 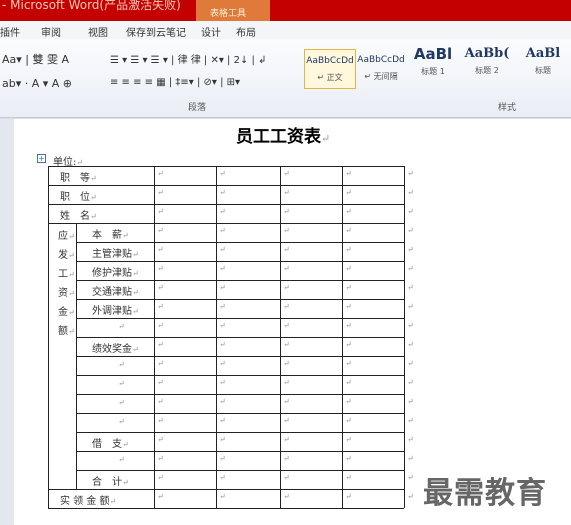 What do you see at coordinates (78, 176) in the screenshot?
I see `table-row-label: 职 等↵` at bounding box center [78, 176].